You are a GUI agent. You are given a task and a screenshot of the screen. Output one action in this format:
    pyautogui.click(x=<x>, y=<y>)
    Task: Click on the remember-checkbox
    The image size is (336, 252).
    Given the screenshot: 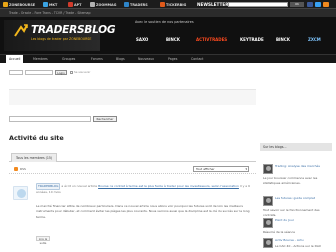 What is the action you would take?
    pyautogui.click(x=71, y=72)
    